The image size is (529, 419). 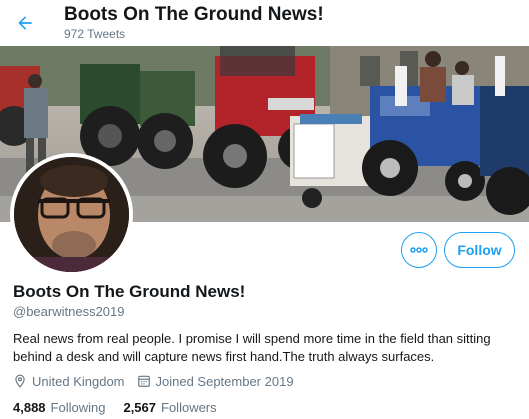 What do you see at coordinates (95, 34) in the screenshot?
I see `tweet-count: 972 Tweets` at bounding box center [95, 34].